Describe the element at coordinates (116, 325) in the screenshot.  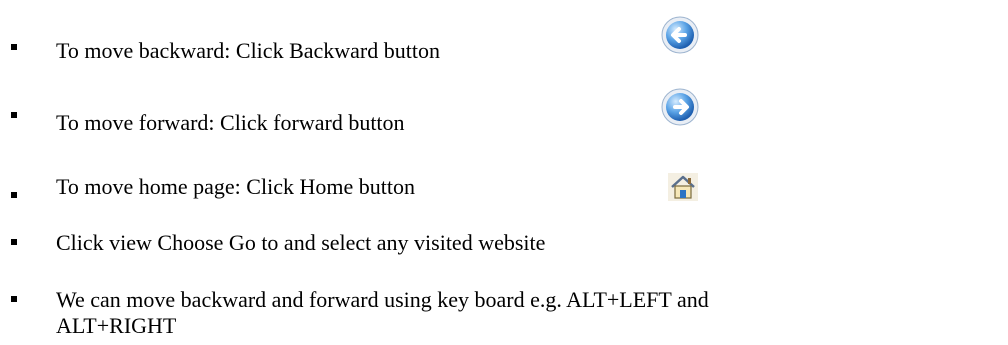
I see `bullet-text: ALT+RIGHT` at that location.